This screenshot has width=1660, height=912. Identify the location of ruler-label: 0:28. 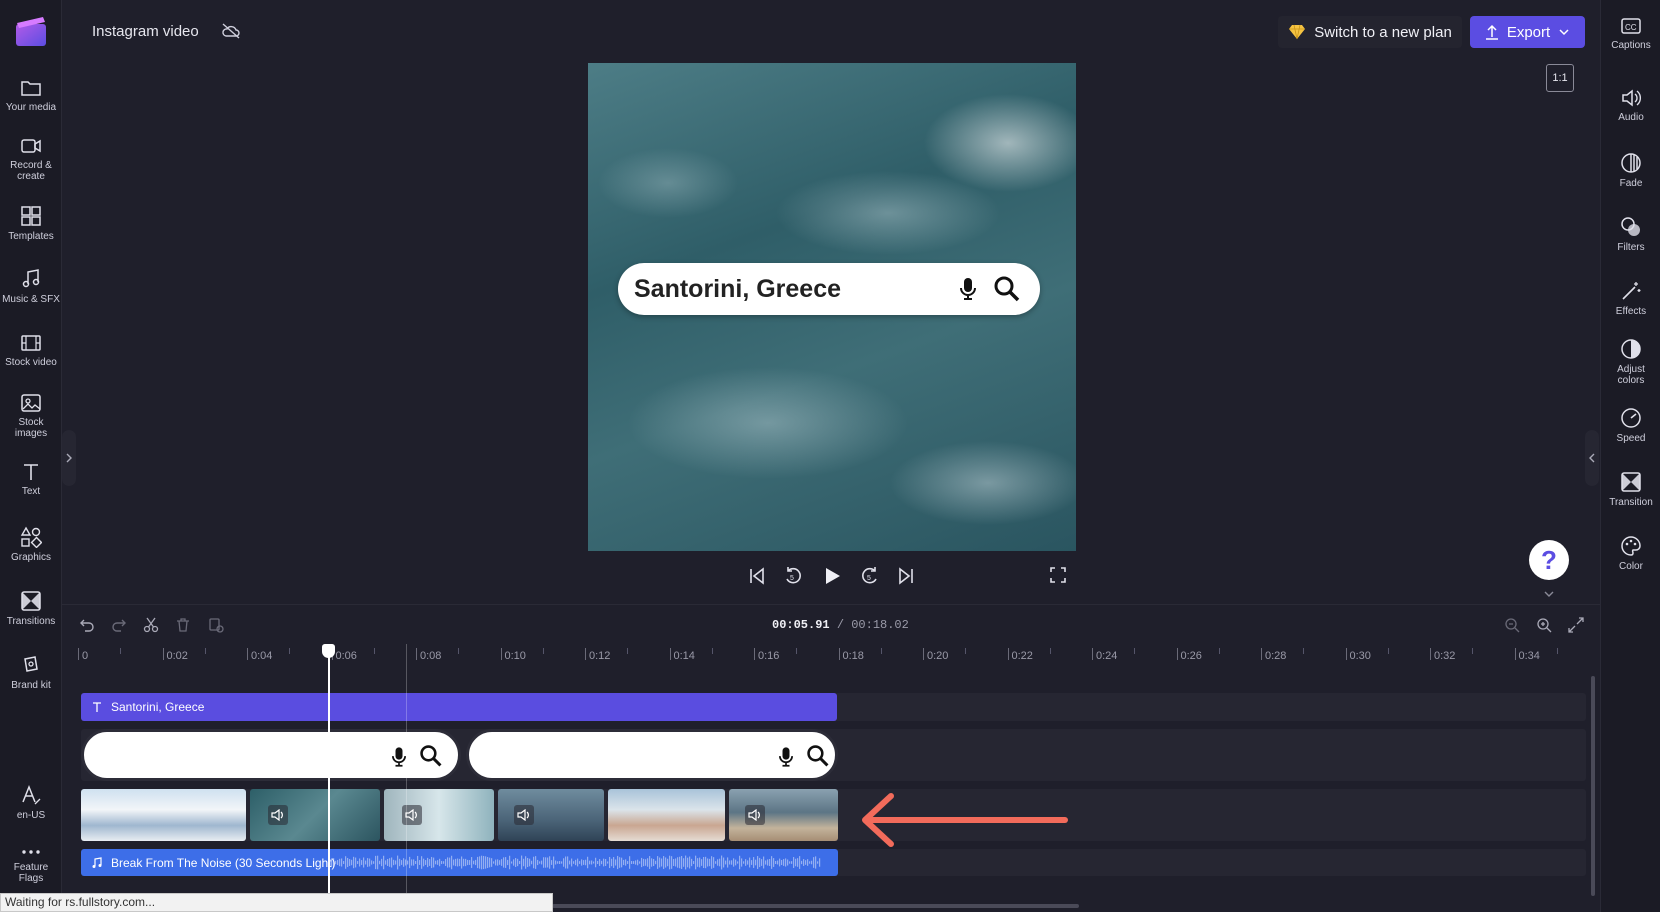
(1276, 656).